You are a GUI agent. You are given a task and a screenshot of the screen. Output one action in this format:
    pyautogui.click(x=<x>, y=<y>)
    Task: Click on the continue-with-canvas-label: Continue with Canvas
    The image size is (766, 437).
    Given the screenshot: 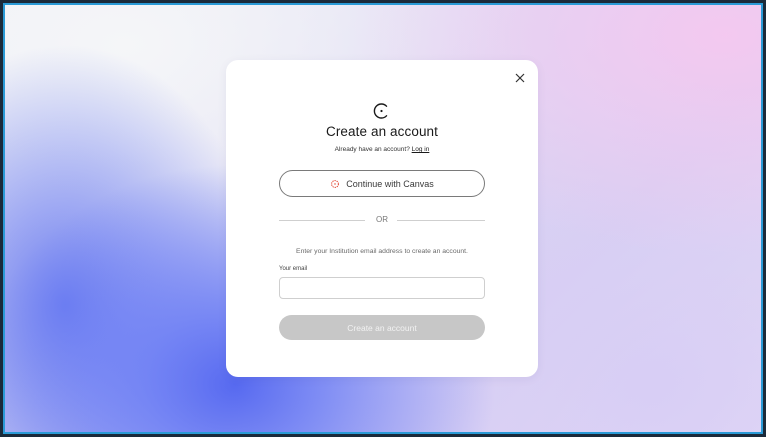 What is the action you would take?
    pyautogui.click(x=390, y=183)
    